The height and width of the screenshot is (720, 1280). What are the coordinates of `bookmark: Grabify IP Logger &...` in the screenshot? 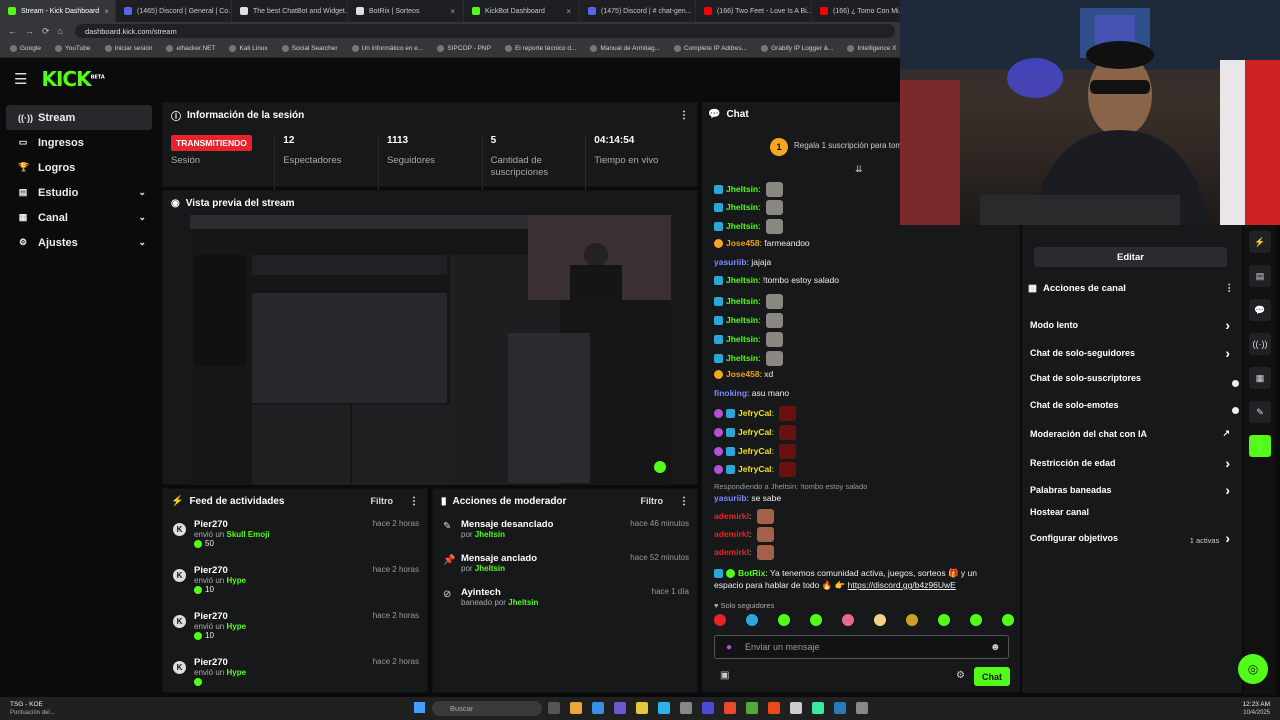 It's located at (797, 48).